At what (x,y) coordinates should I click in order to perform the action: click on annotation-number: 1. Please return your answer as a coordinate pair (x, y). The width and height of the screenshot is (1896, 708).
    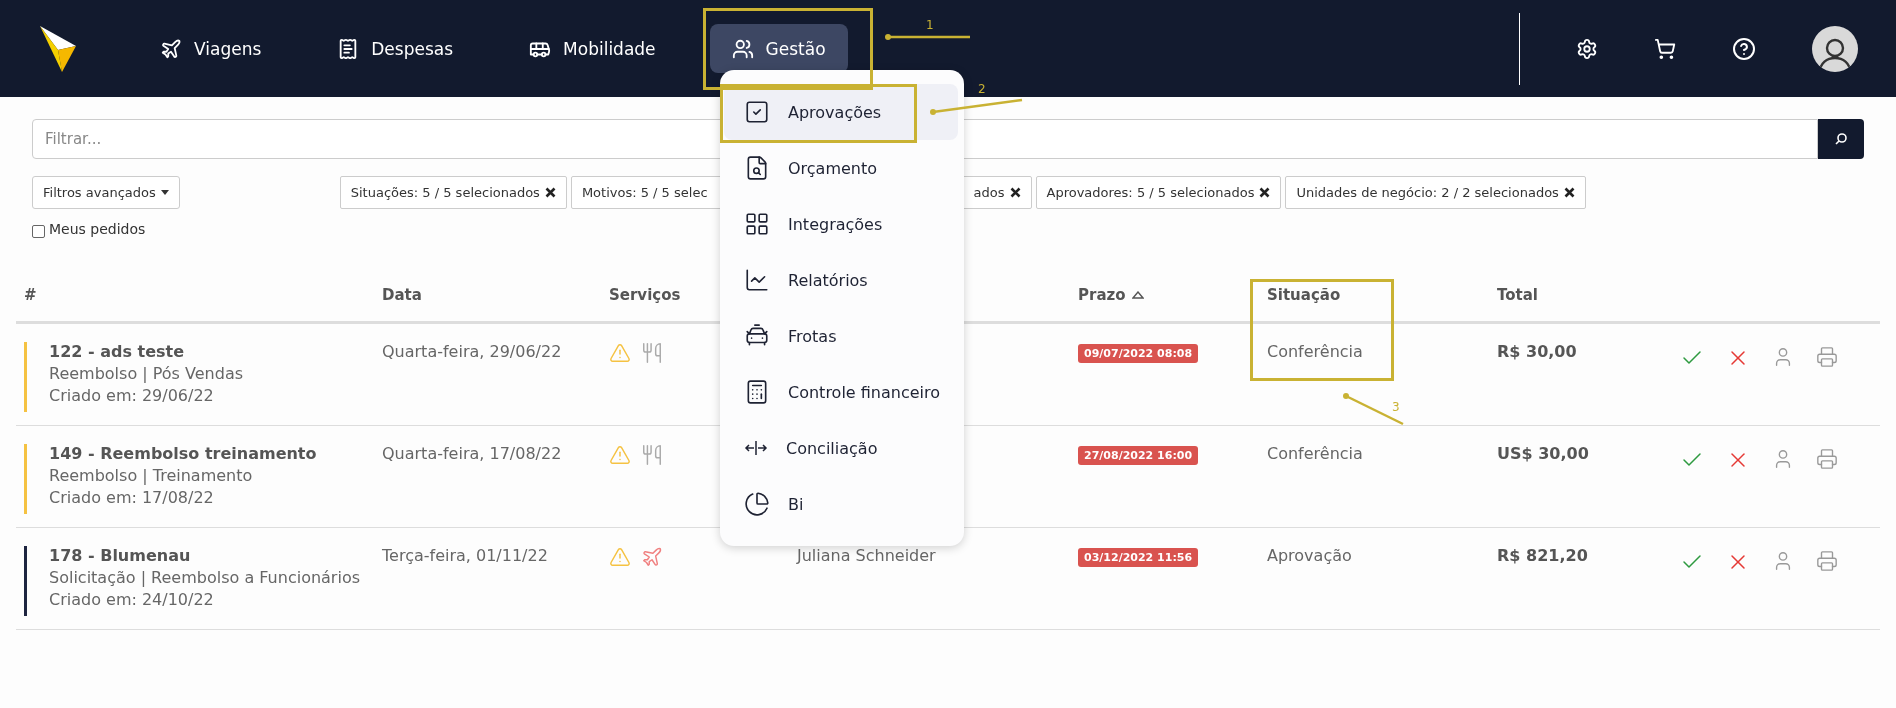
    Looking at the image, I should click on (930, 25).